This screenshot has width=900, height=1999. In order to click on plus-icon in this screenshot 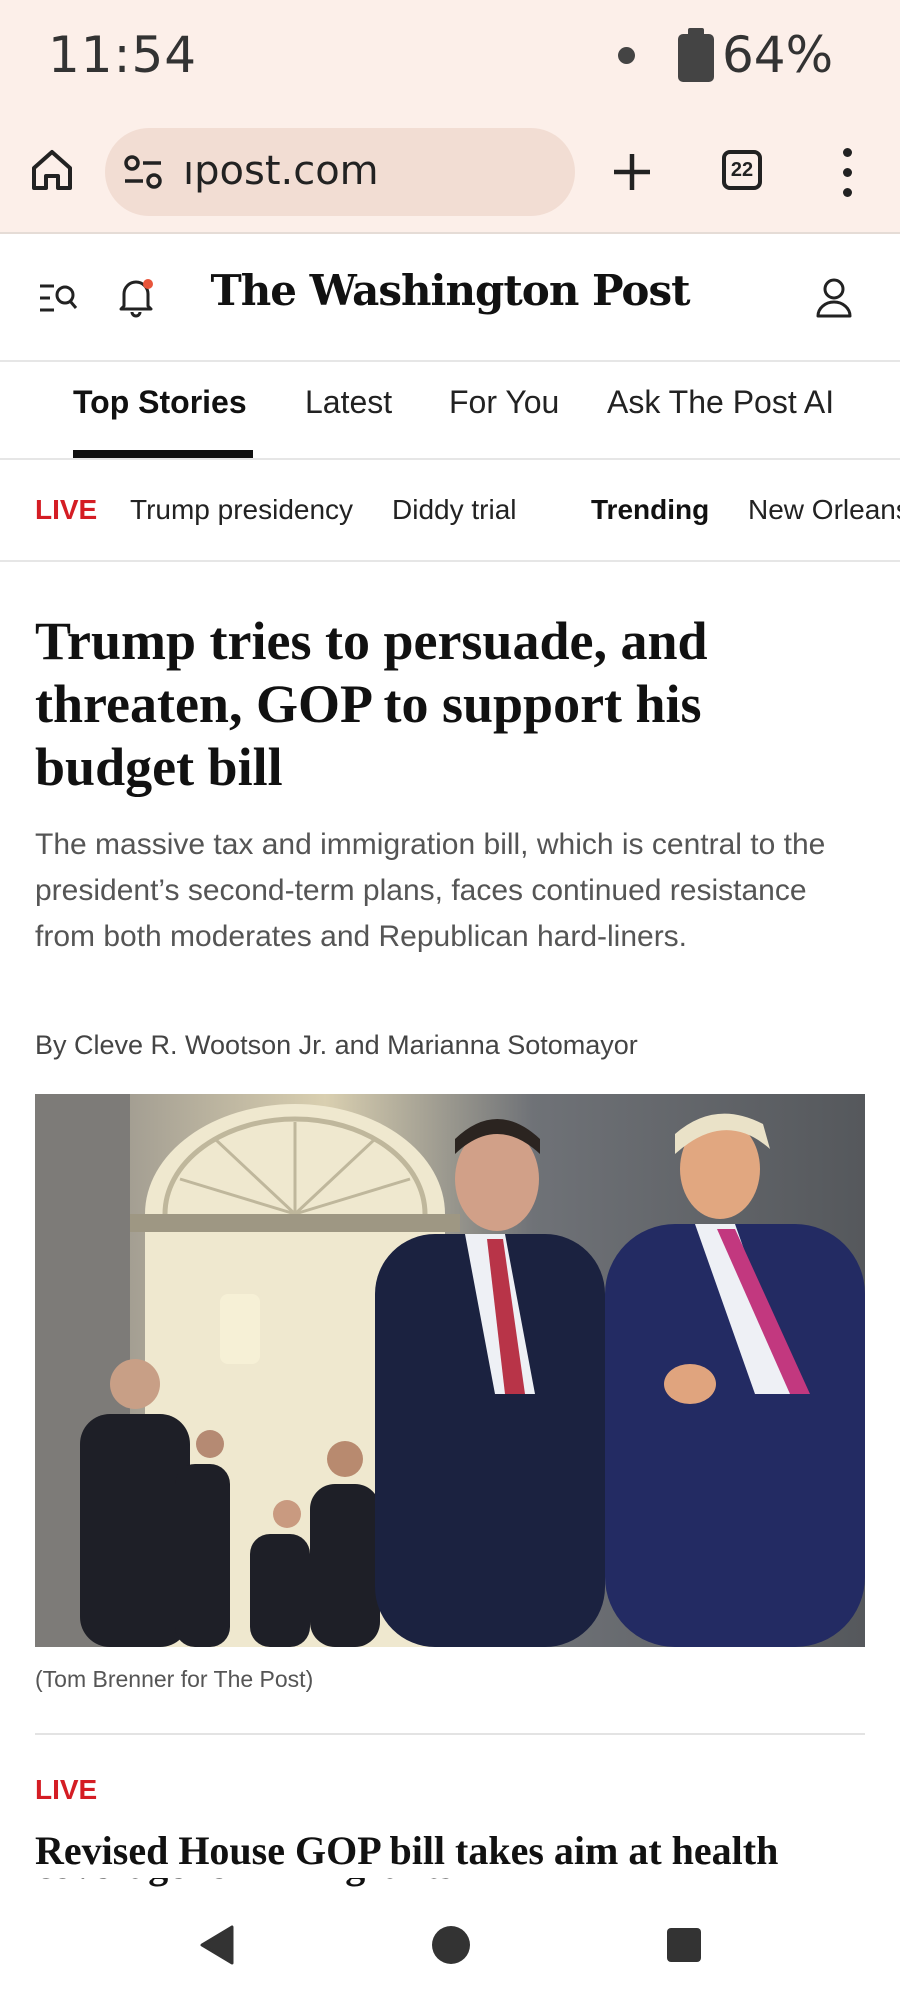, I will do `click(632, 172)`.